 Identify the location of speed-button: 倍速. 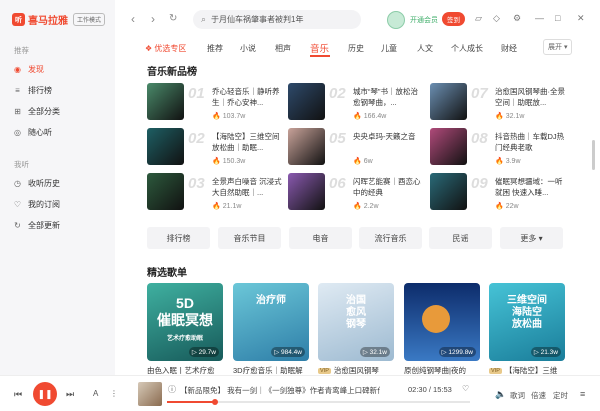
(538, 395).